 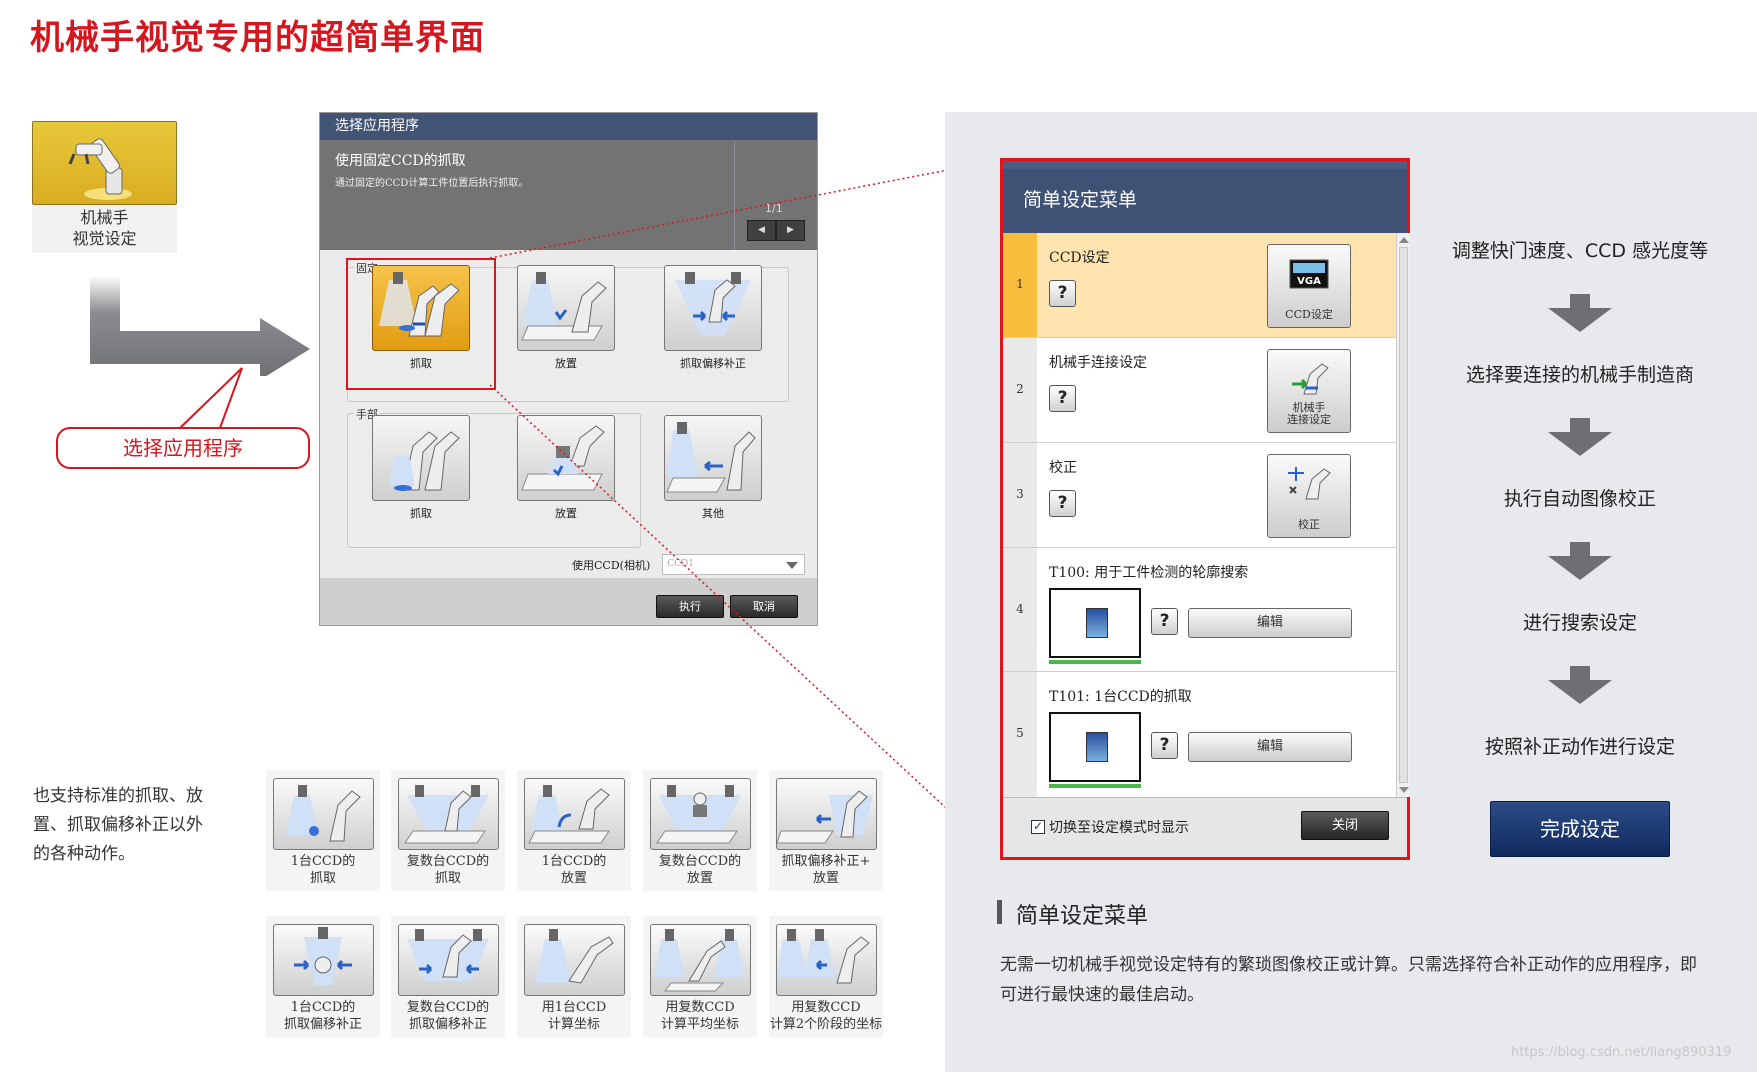 I want to click on menu-row-calibration: 3 校正 ? 校正, so click(x=1199, y=495).